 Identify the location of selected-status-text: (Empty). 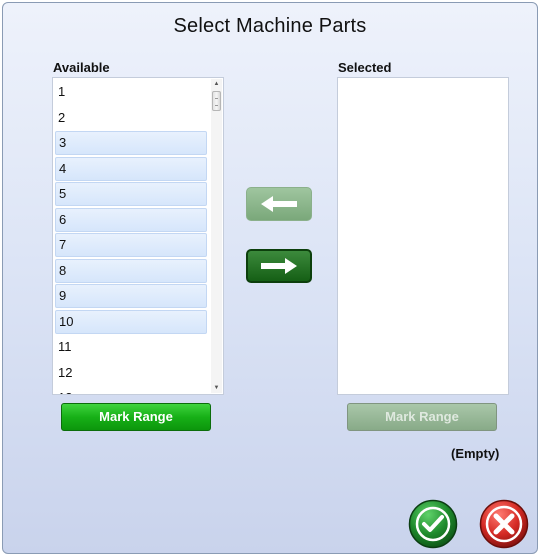
(475, 453).